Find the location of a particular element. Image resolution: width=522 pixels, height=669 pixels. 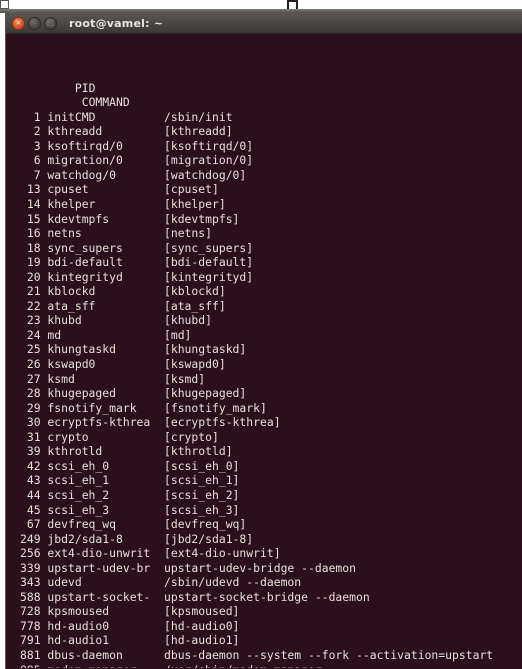

process-command: md is located at coordinates (54, 334).